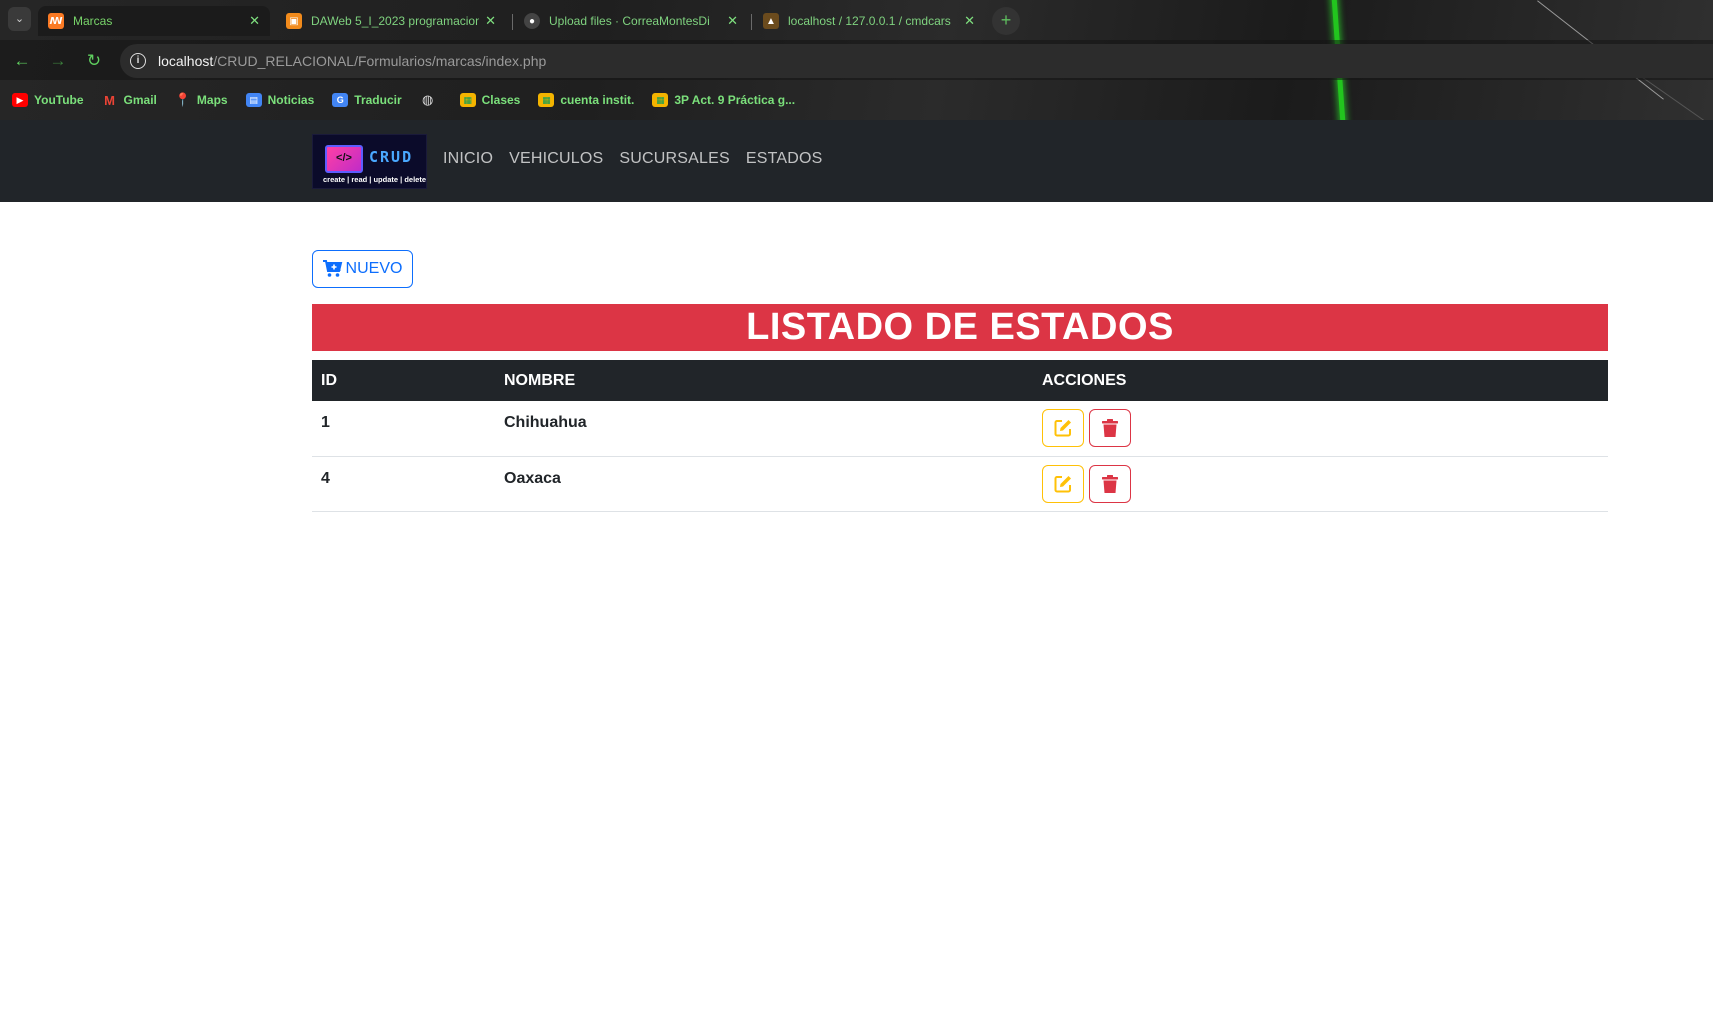  What do you see at coordinates (532, 21) in the screenshot?
I see `github-icon: ●` at bounding box center [532, 21].